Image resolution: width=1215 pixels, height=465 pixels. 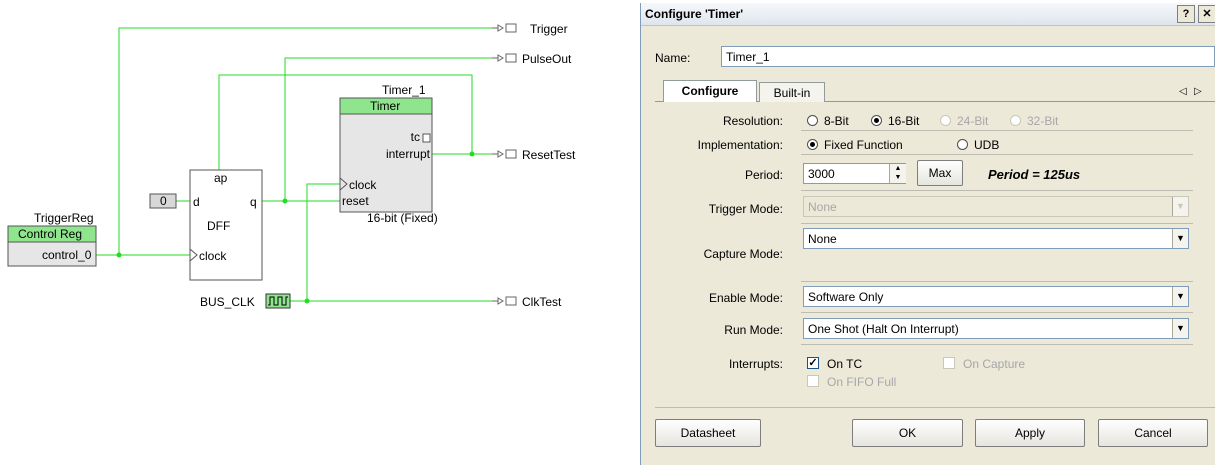 What do you see at coordinates (708, 433) in the screenshot?
I see `datasheet-button: Datasheet` at bounding box center [708, 433].